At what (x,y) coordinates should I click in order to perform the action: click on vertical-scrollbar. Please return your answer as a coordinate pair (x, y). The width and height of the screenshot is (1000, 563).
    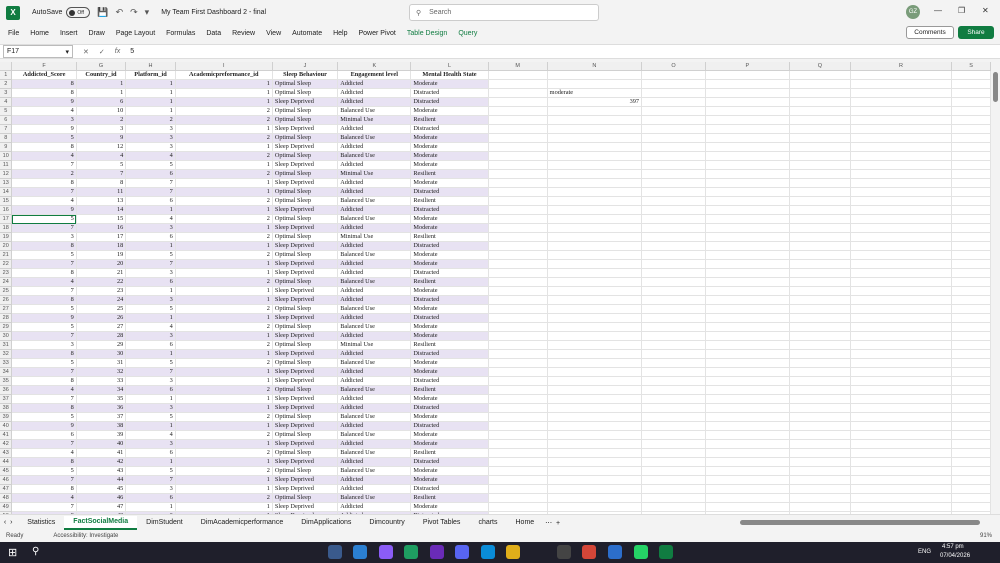
    Looking at the image, I should click on (995, 288).